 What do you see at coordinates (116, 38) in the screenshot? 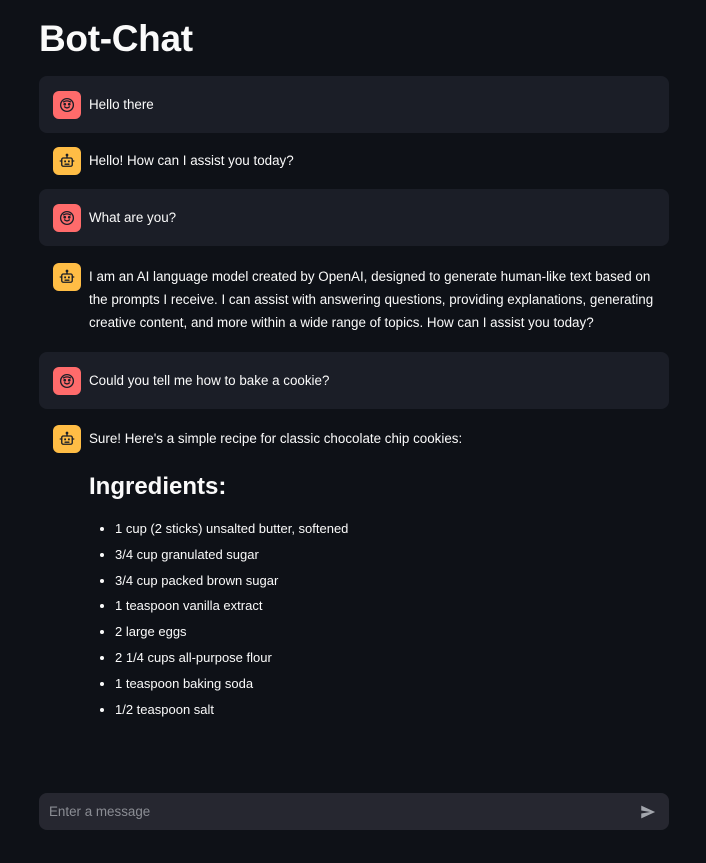
I see `page-title: Bot-Chat` at bounding box center [116, 38].